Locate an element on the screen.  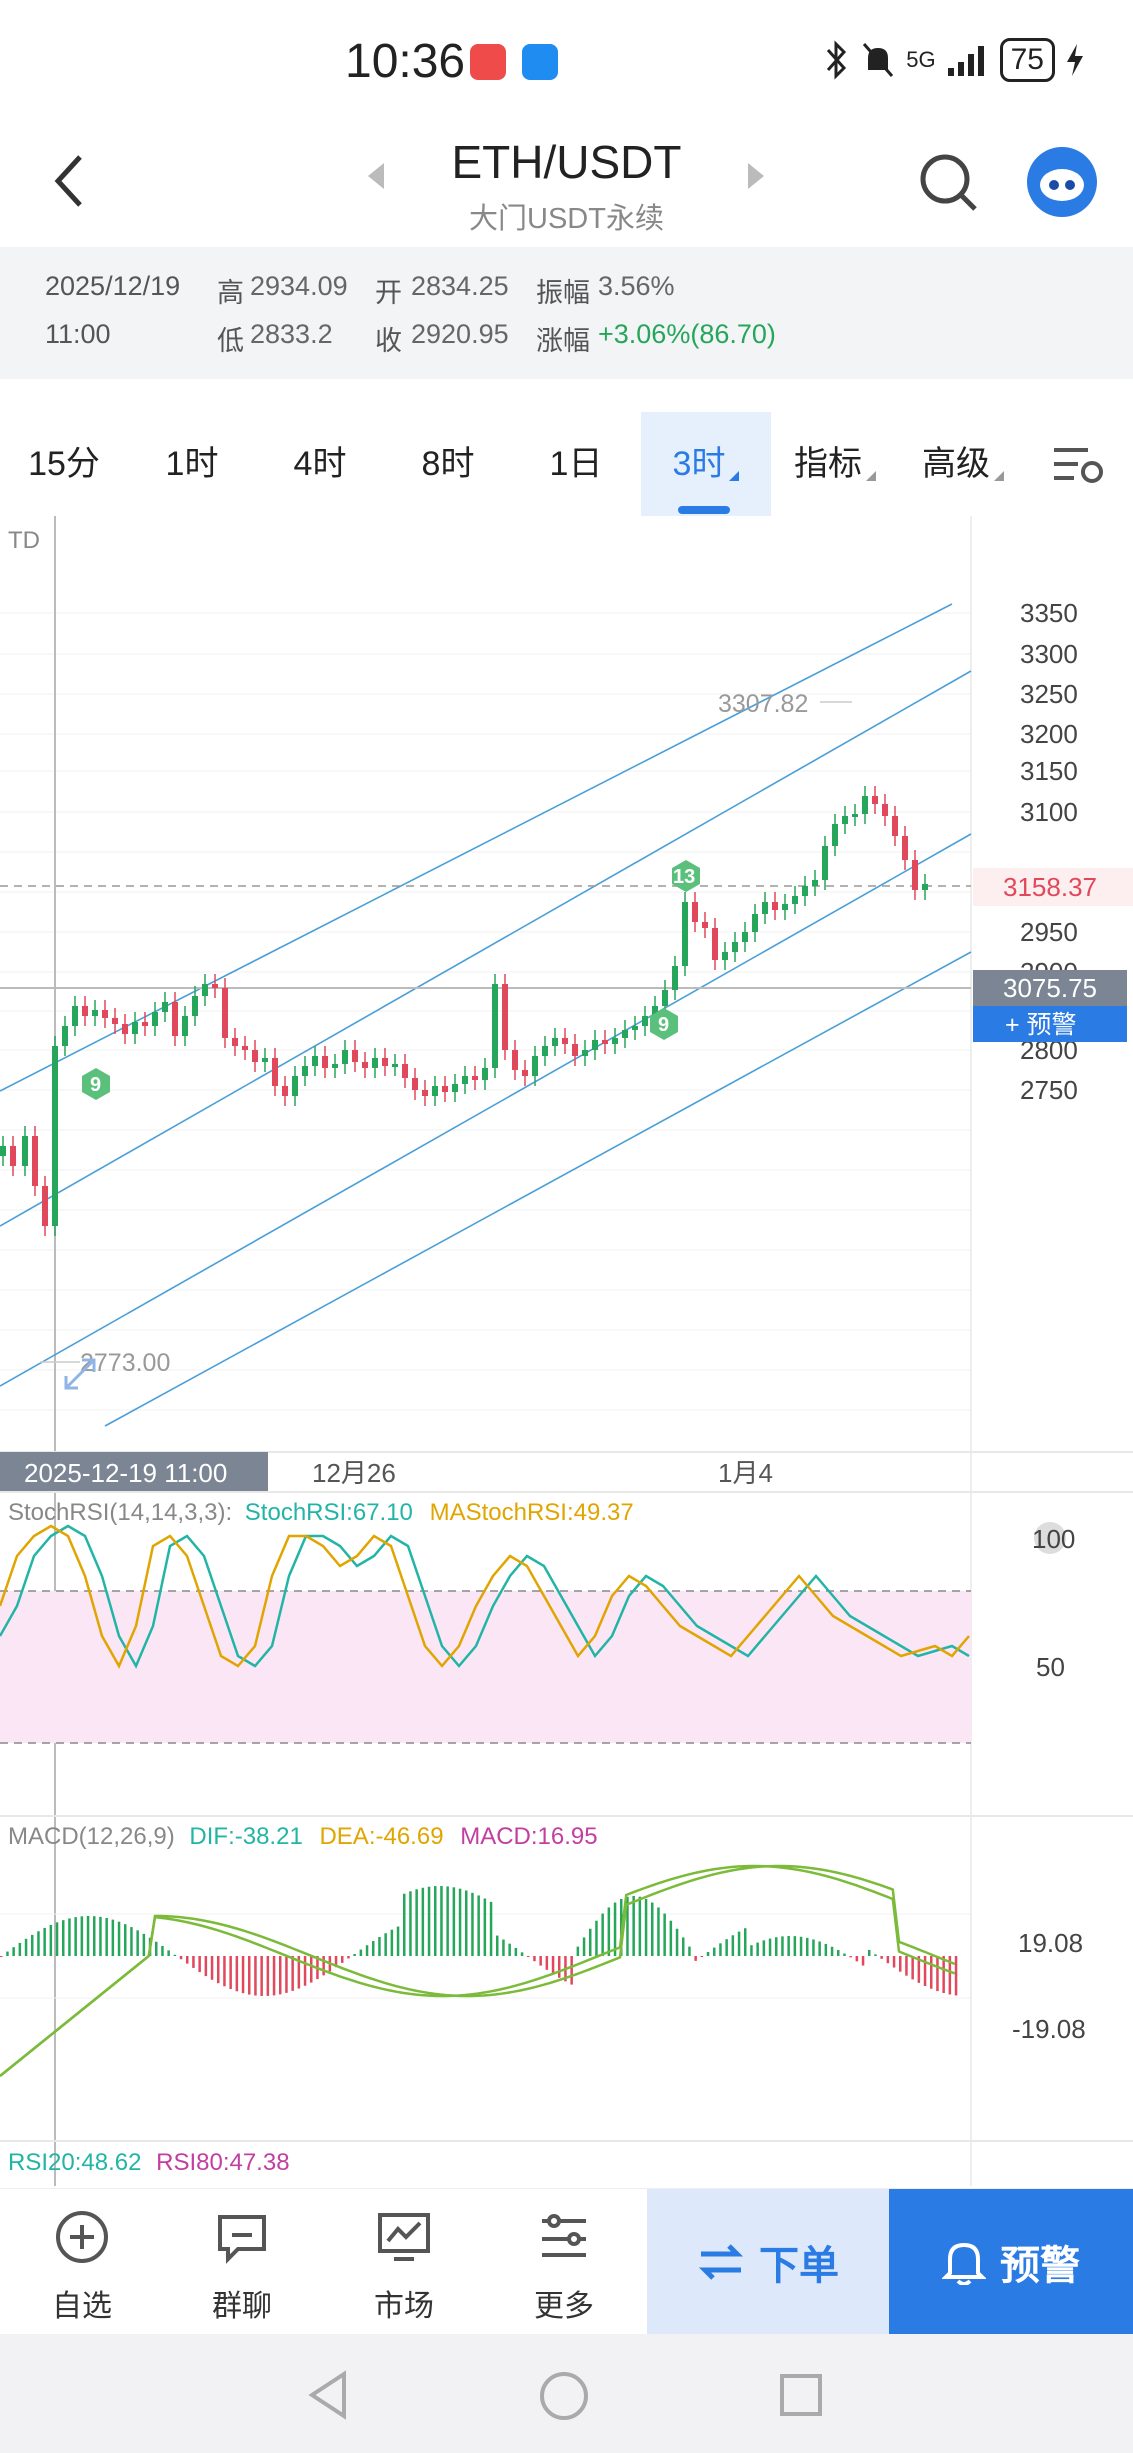
tab-8h: 8时 is located at coordinates (448, 464).